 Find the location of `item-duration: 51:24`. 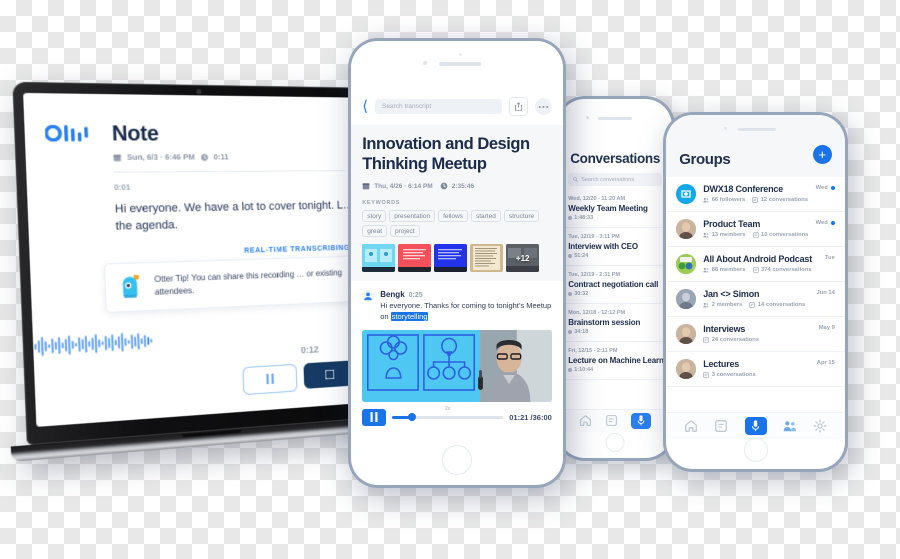

item-duration: 51:24 is located at coordinates (615, 256).